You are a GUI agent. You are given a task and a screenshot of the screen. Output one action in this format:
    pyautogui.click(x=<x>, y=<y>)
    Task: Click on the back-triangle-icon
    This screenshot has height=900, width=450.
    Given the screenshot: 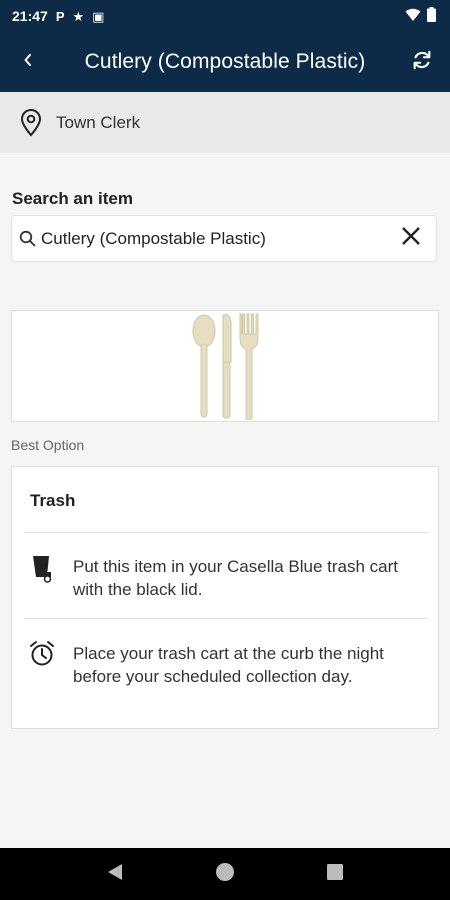 What is the action you would take?
    pyautogui.click(x=115, y=874)
    